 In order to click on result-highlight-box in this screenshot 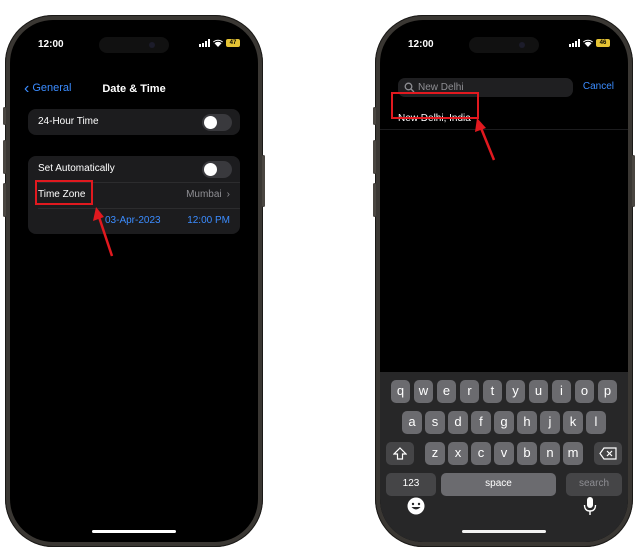, I will do `click(435, 105)`.